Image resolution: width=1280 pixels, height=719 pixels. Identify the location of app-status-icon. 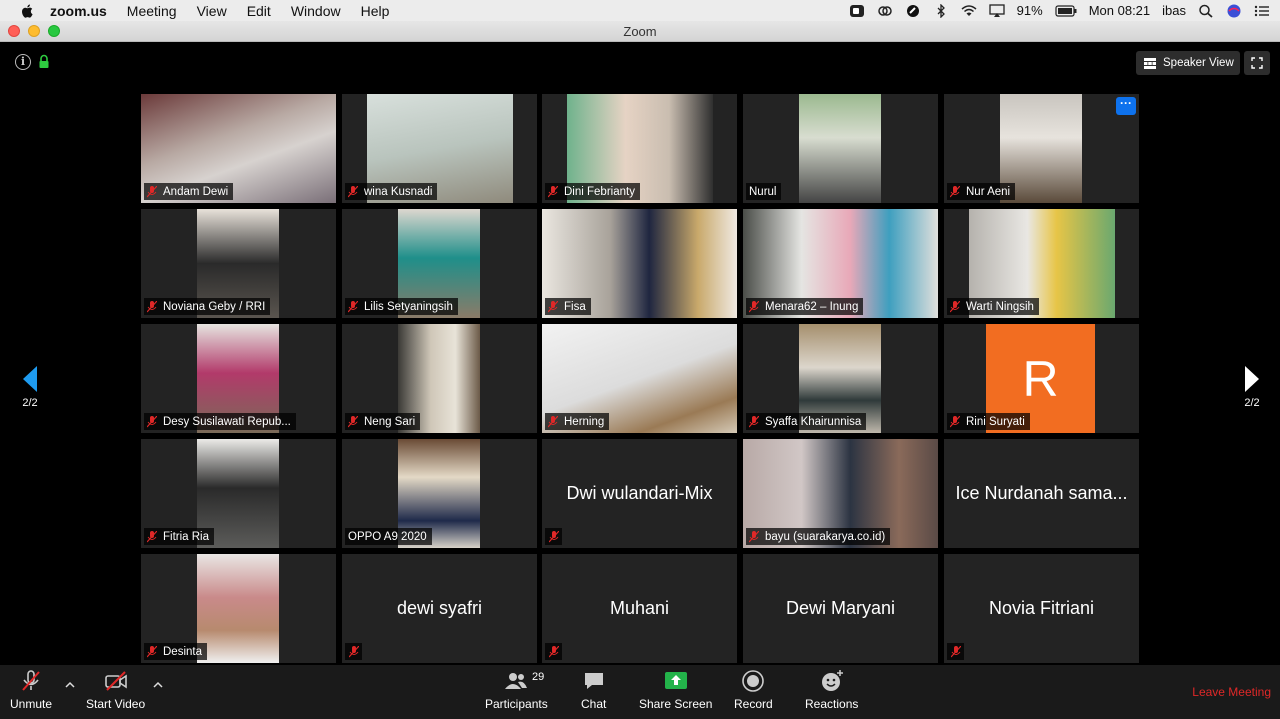
(913, 11).